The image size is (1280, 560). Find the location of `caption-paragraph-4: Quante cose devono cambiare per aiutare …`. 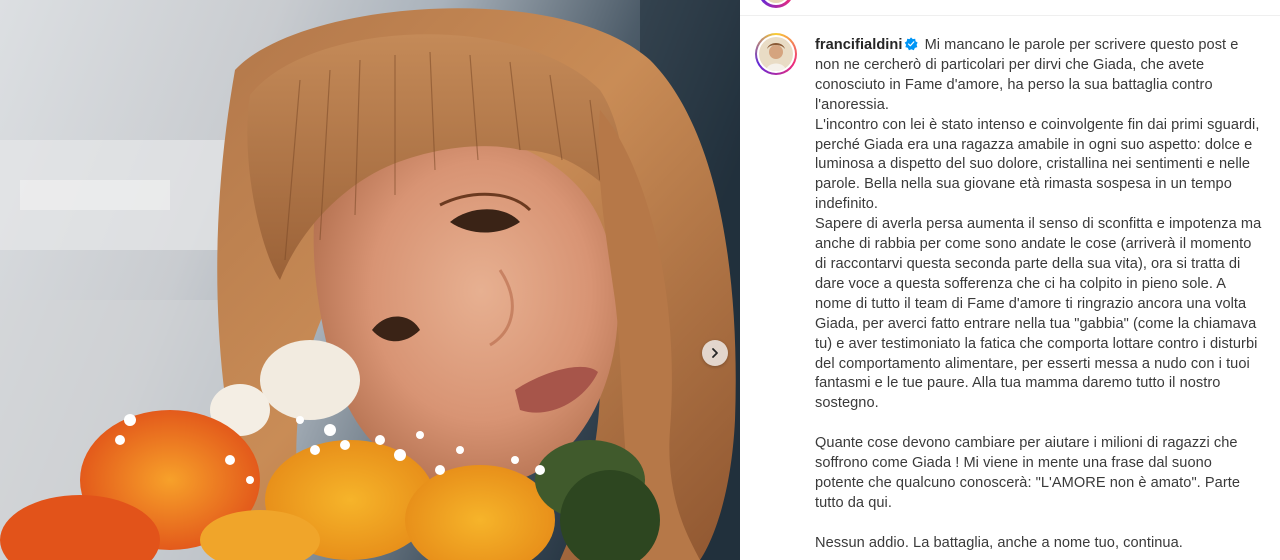

caption-paragraph-4: Quante cose devono cambiare per aiutare … is located at coordinates (1028, 473).